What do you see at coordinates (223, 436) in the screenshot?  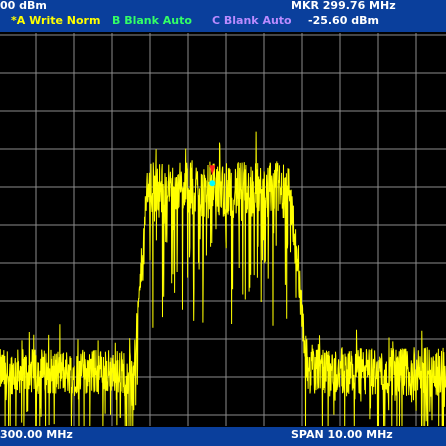 I see `footer-bar: 300.00 MHz SPAN 10.00 MHz` at bounding box center [223, 436].